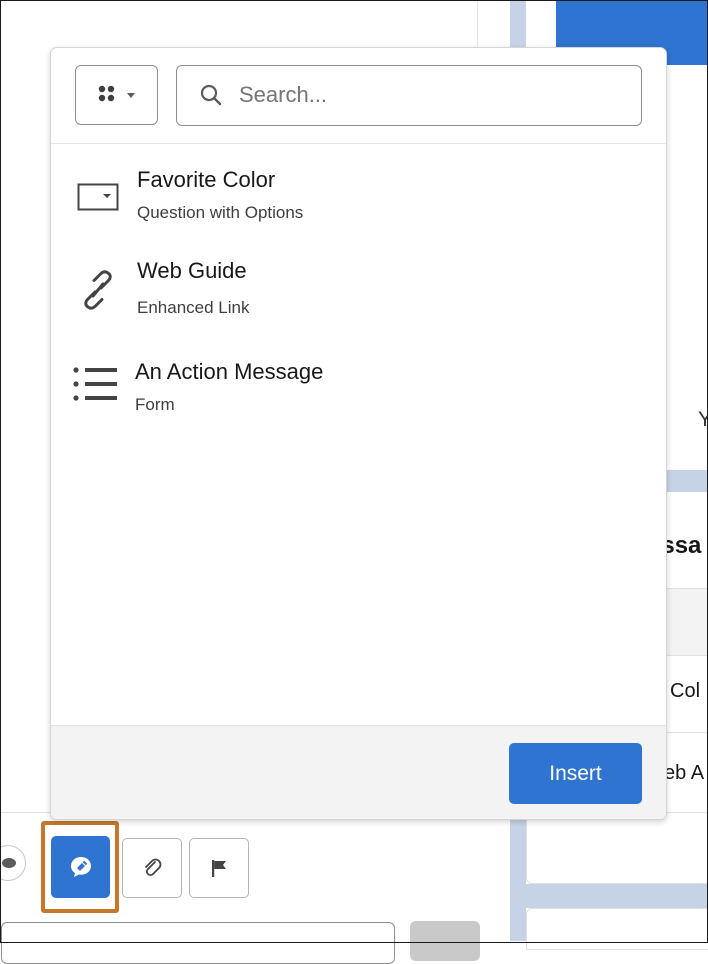 The height and width of the screenshot is (964, 708). Describe the element at coordinates (358, 291) in the screenshot. I see `quick-text-item: Web Guide Enhanced Link` at that location.